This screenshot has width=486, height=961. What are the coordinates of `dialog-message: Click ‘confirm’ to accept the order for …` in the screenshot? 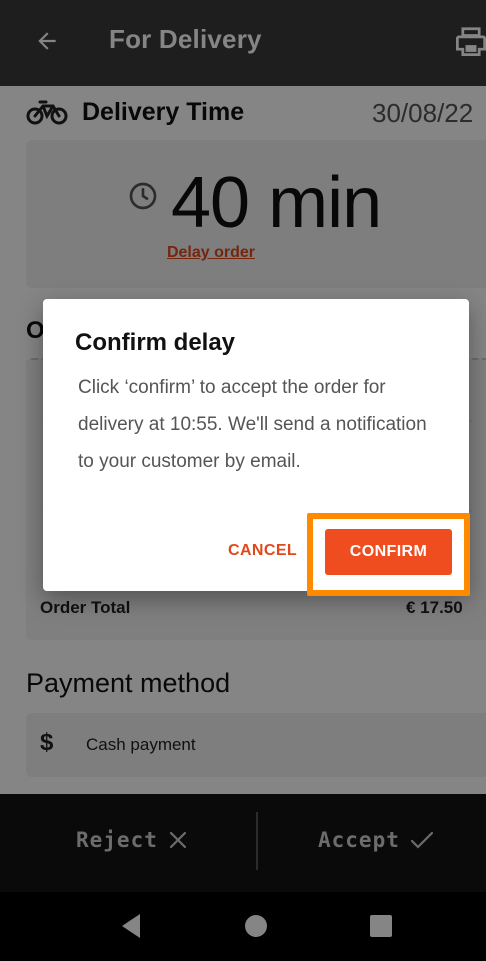 It's located at (252, 424).